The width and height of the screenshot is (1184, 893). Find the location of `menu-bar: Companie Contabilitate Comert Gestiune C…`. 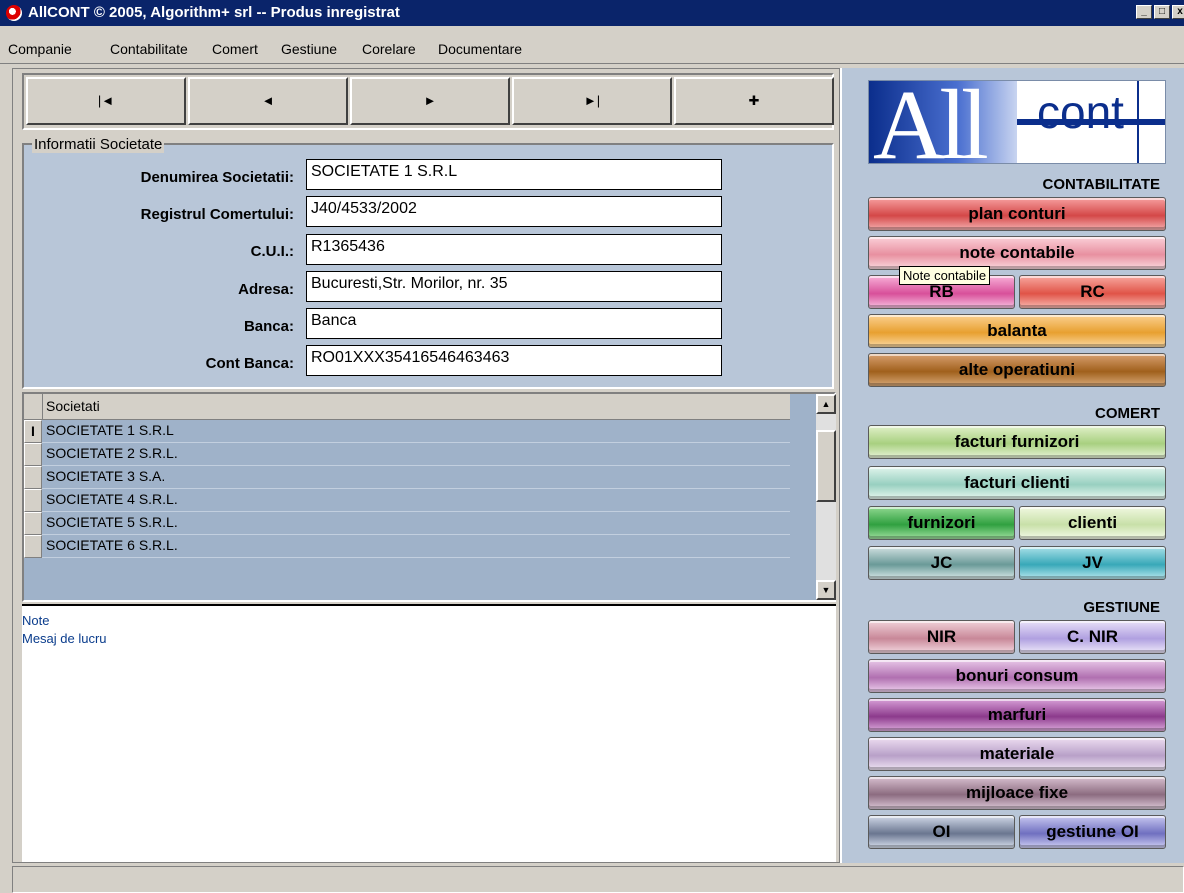

menu-bar: Companie Contabilitate Comert Gestiune C… is located at coordinates (592, 45).